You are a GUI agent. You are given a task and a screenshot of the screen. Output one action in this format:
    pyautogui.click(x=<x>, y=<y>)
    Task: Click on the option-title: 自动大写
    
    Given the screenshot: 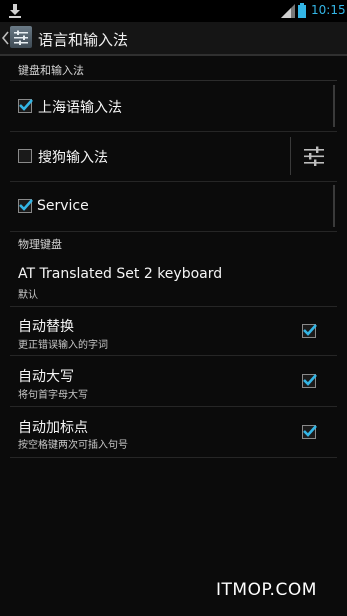 What is the action you would take?
    pyautogui.click(x=46, y=377)
    